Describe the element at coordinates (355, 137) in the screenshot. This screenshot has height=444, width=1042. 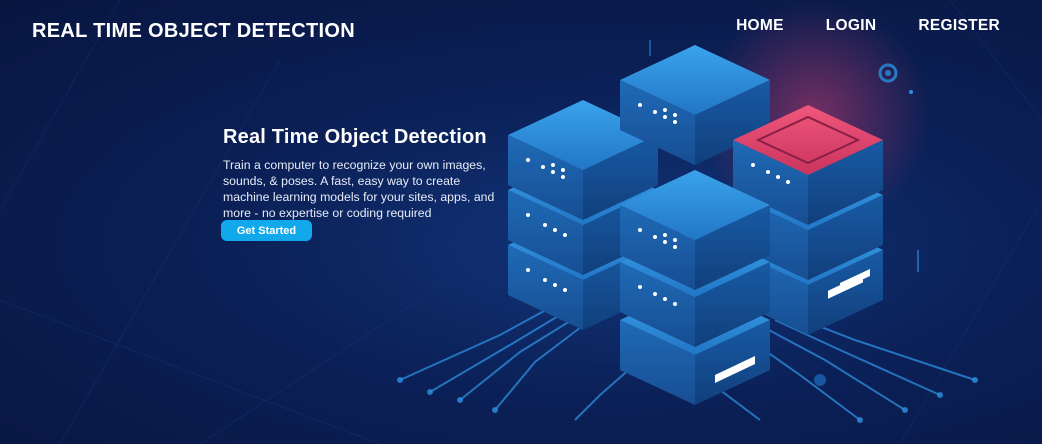
I see `hero-heading: Real Time Object Detection` at that location.